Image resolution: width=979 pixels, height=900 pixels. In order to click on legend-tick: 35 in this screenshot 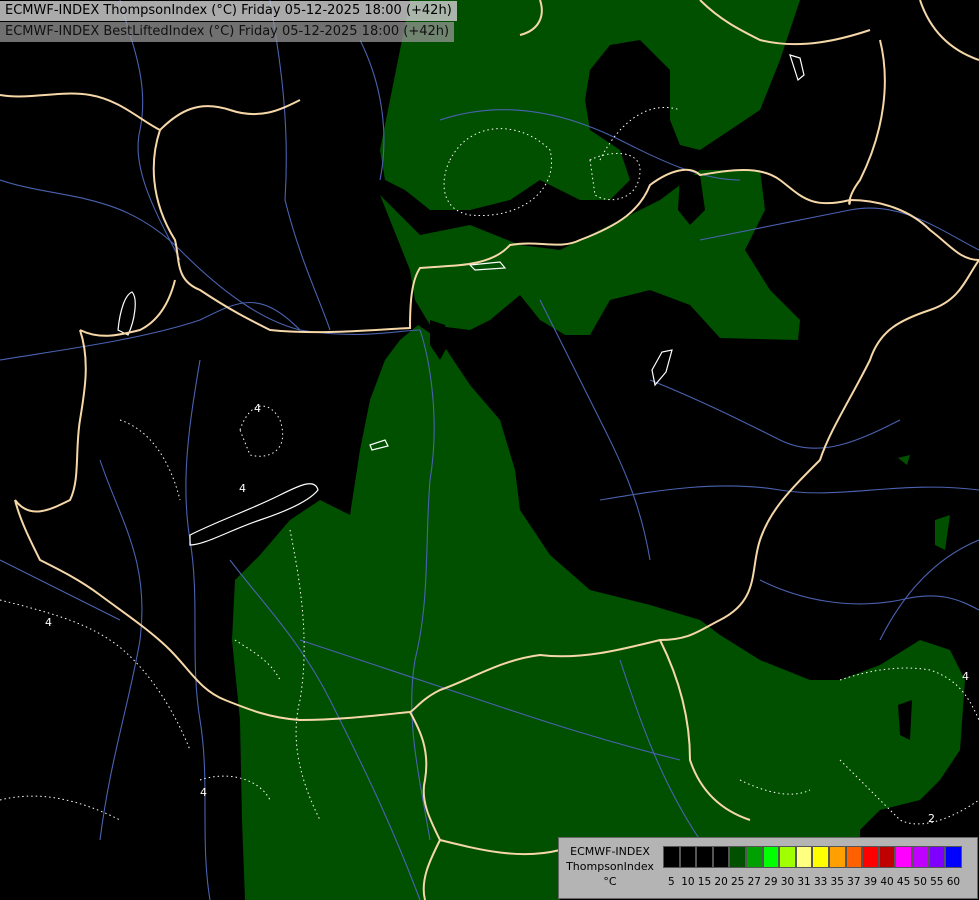, I will do `click(837, 882)`.